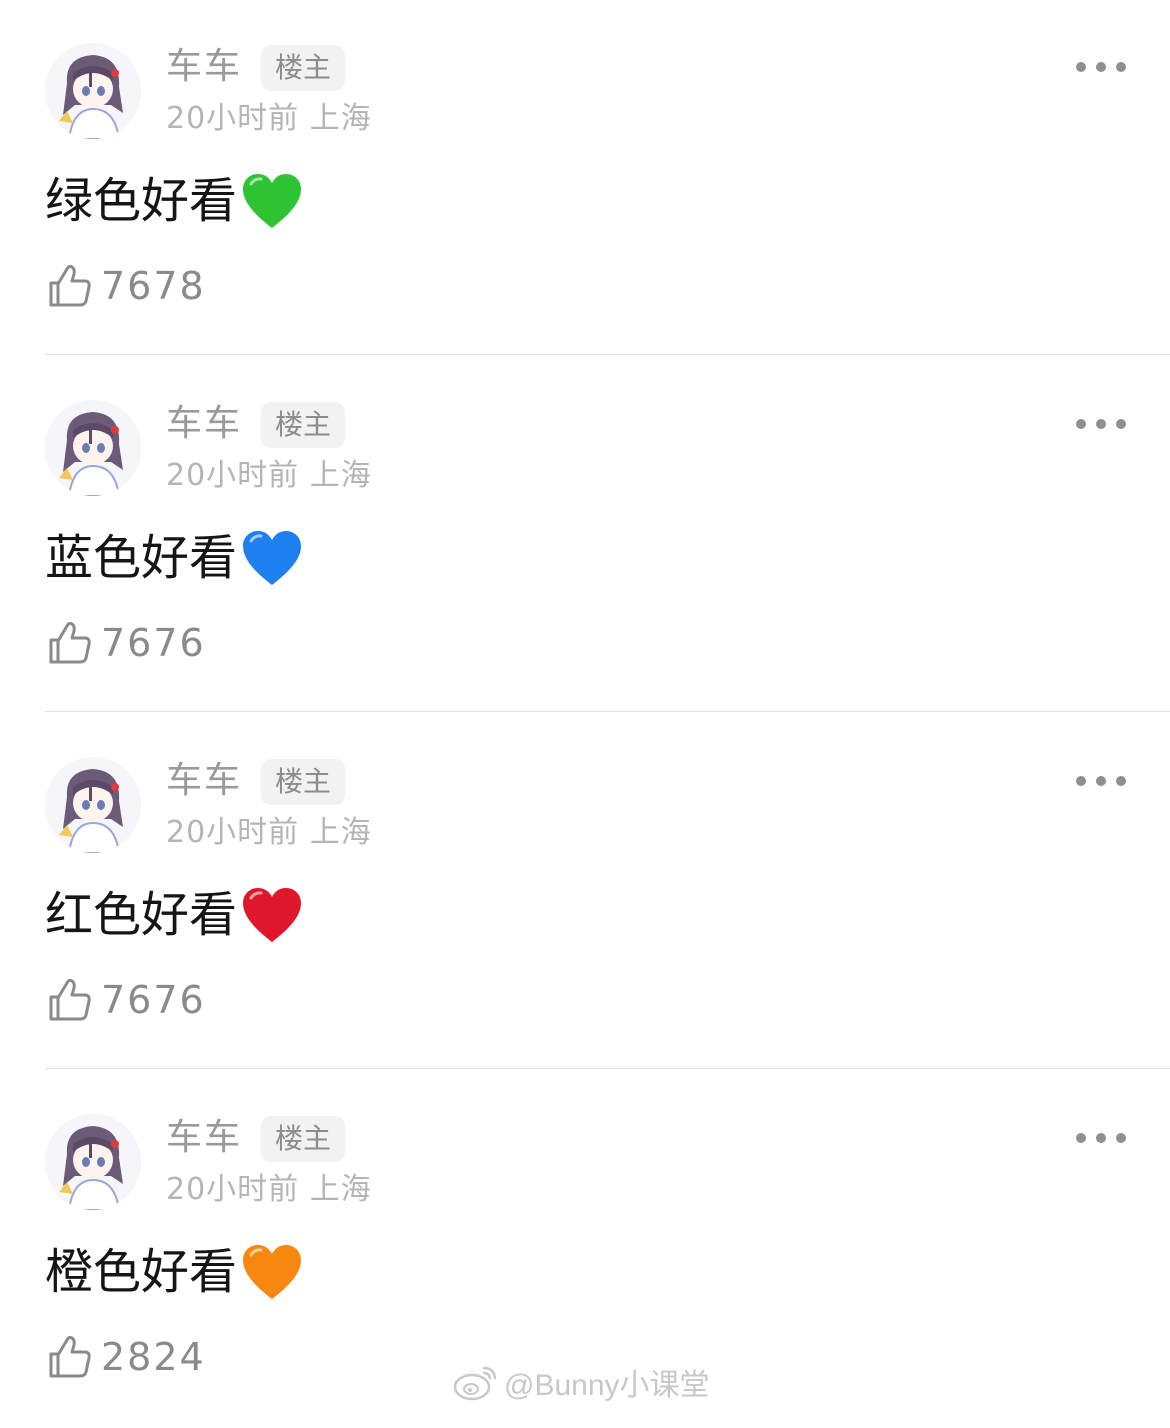 The width and height of the screenshot is (1170, 1428). I want to click on green-heart-icon, so click(272, 201).